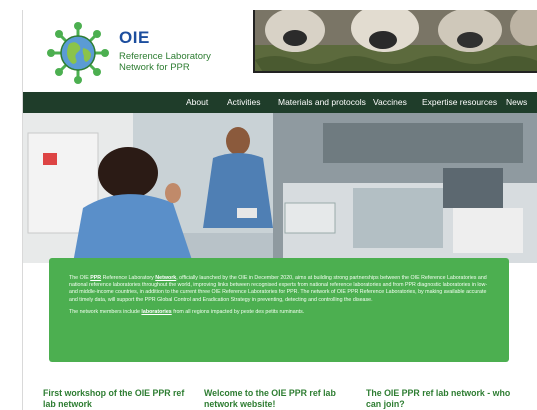 The image size is (537, 410). I want to click on laboratories-link: laboratories, so click(156, 312).